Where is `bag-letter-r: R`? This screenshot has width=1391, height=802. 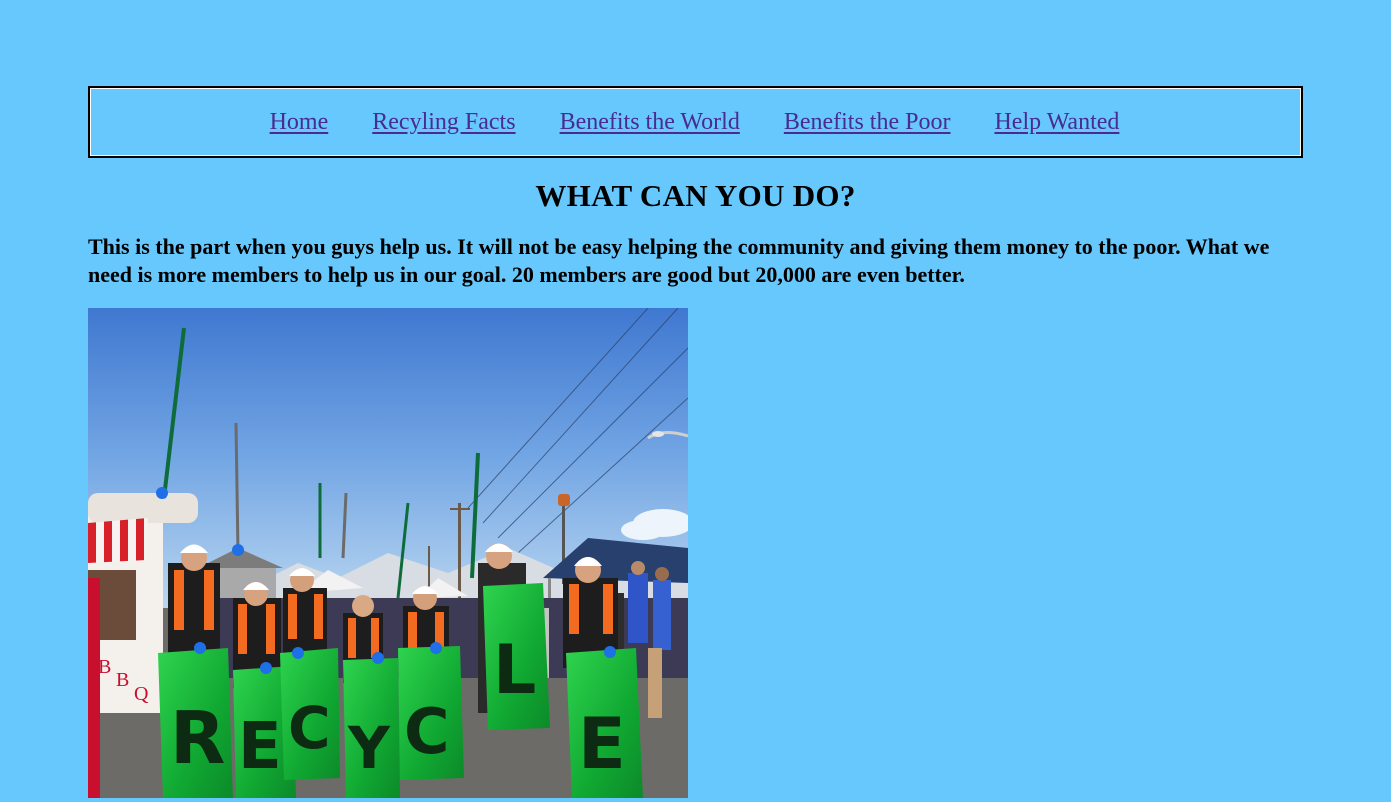 bag-letter-r: R is located at coordinates (197, 738).